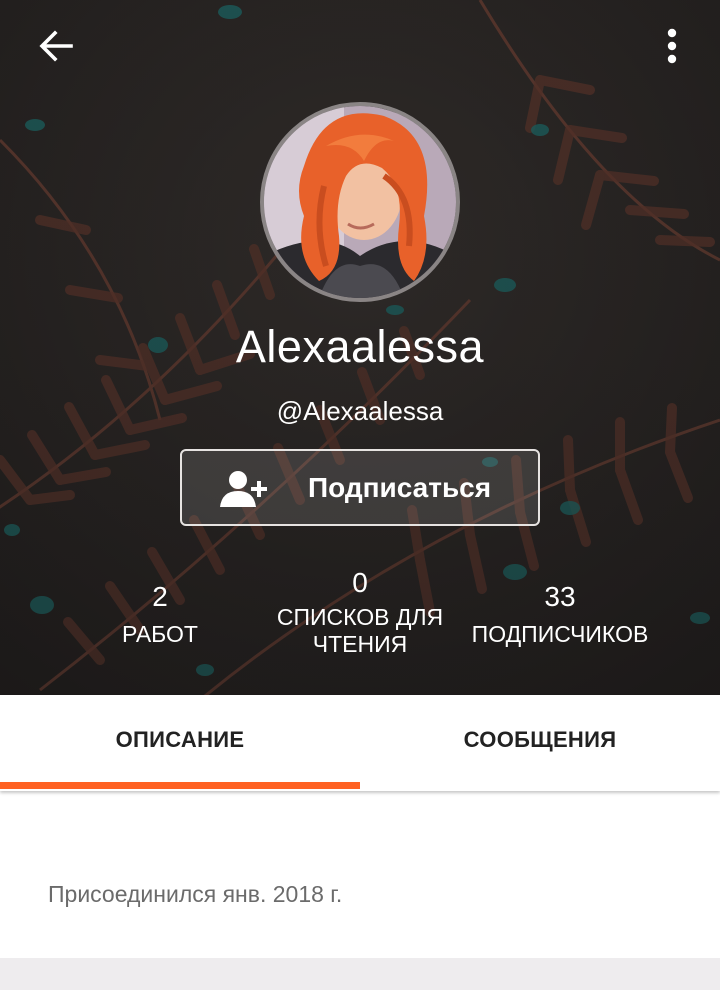 The width and height of the screenshot is (720, 990). Describe the element at coordinates (360, 617) in the screenshot. I see `stat-reading-lists-label-line1: СПИСКОВ ДЛЯ` at that location.